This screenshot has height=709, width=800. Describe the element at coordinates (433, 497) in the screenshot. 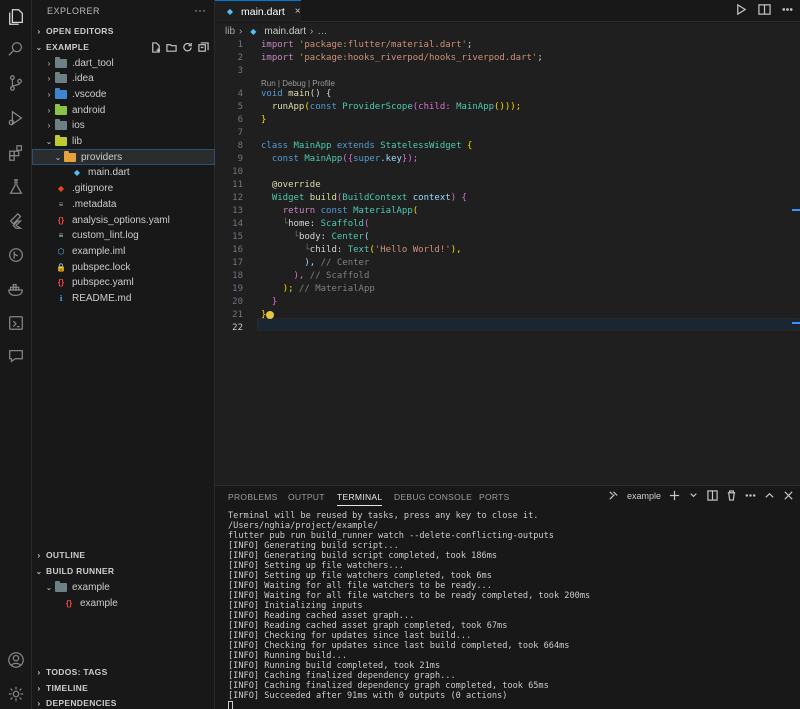

I see `tab-debug-console: DEBUG CONSOLE` at that location.